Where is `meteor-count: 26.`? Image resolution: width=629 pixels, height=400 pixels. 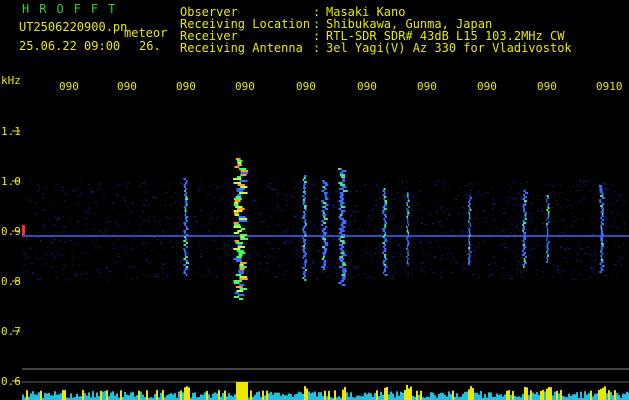 meteor-count: 26. is located at coordinates (150, 46).